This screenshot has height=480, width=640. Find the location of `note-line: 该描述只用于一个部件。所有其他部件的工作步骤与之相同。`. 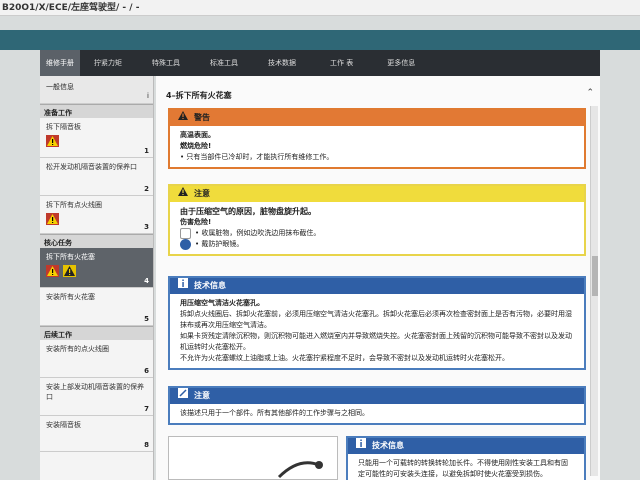

note-line: 该描述只用于一个部件。所有其他部件的工作步骤与之相同。 is located at coordinates (274, 413).